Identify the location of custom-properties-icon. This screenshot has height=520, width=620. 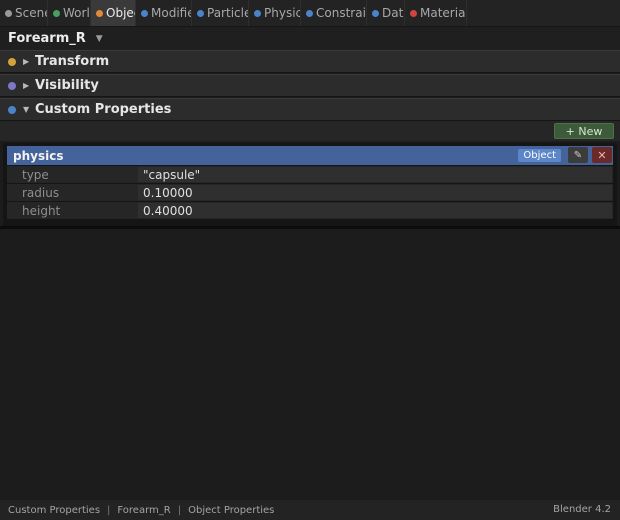
(12, 109).